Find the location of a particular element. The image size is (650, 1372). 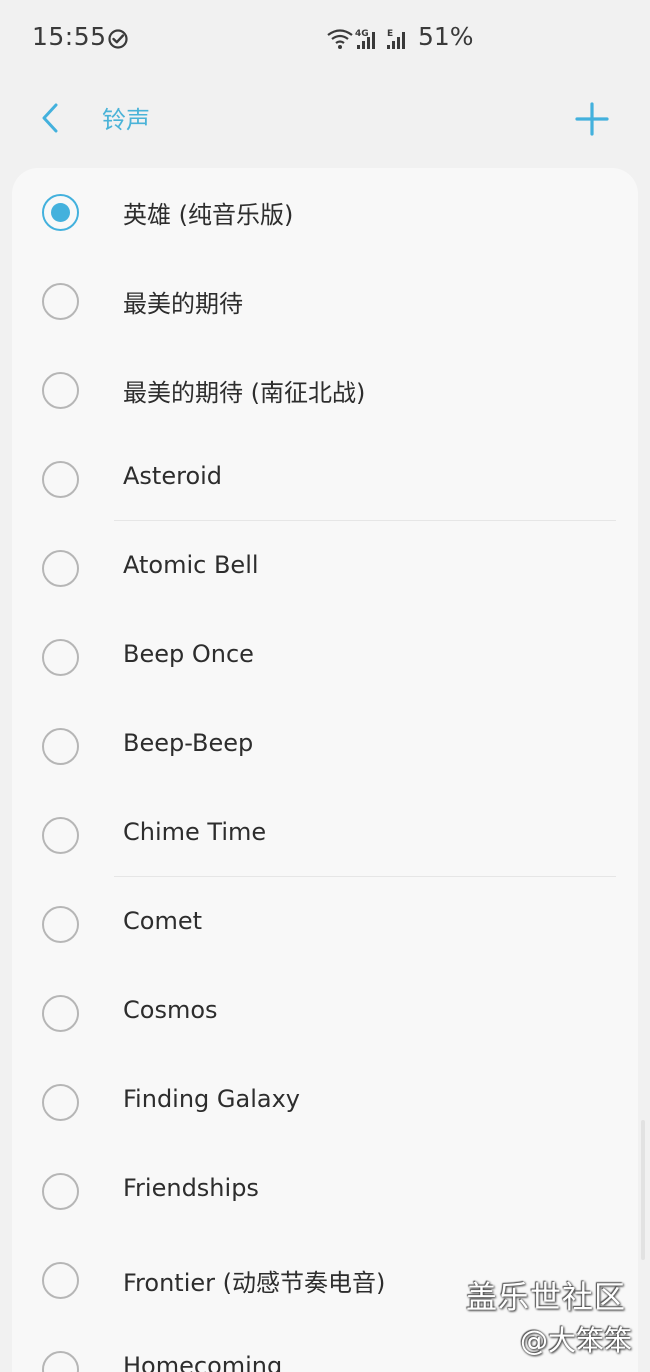

ringtone-row: Comet is located at coordinates (325, 924).